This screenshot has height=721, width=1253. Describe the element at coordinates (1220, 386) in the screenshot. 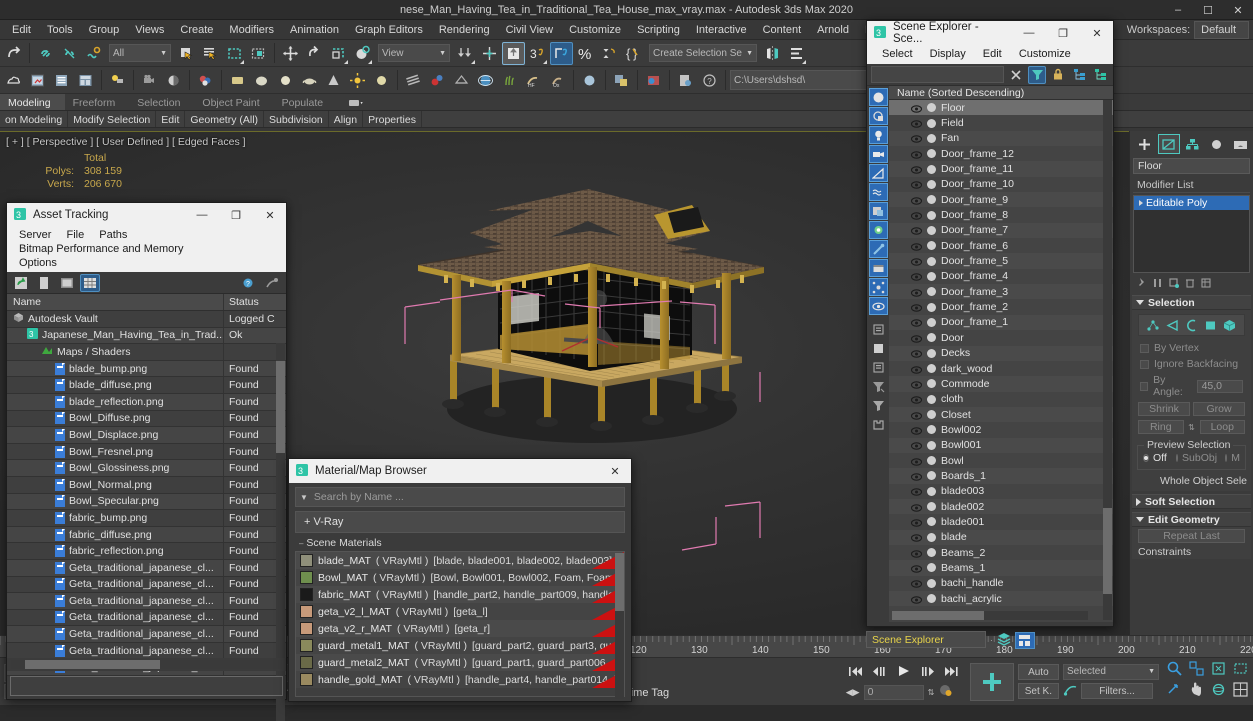

I see `by-angle-value: 45,0` at that location.